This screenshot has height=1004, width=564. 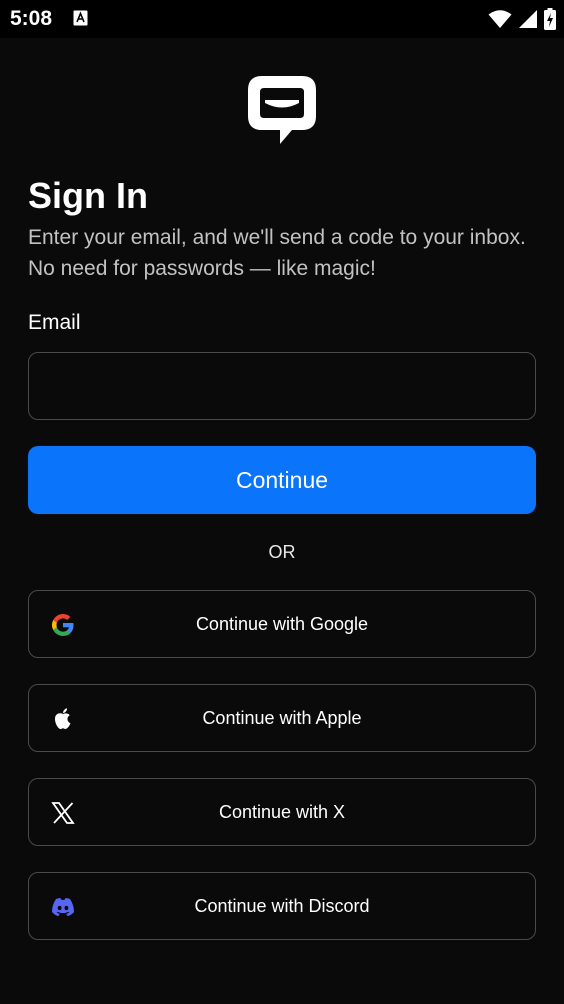 What do you see at coordinates (528, 19) in the screenshot?
I see `cellular-signal-icon` at bounding box center [528, 19].